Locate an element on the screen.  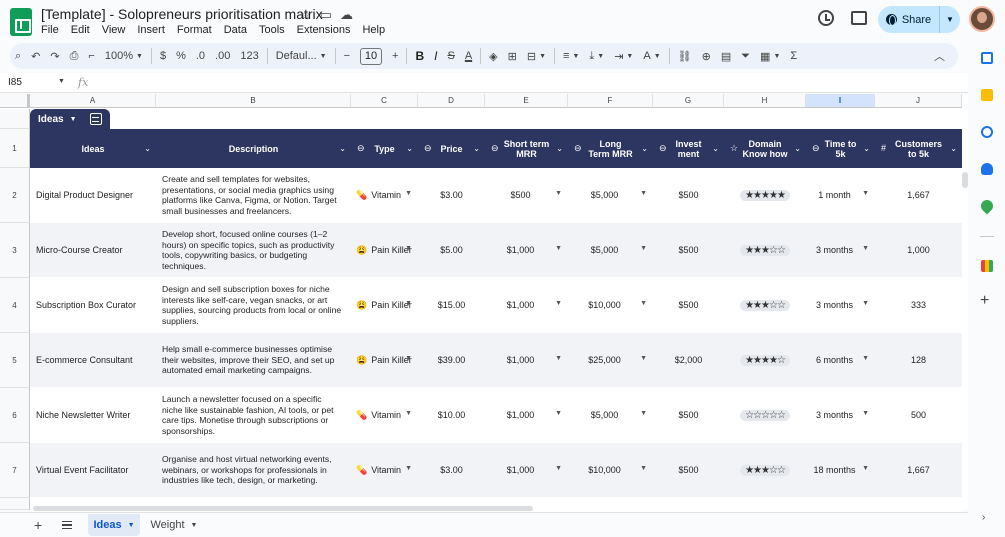
price-cell: $39.00 is located at coordinates (451, 360).